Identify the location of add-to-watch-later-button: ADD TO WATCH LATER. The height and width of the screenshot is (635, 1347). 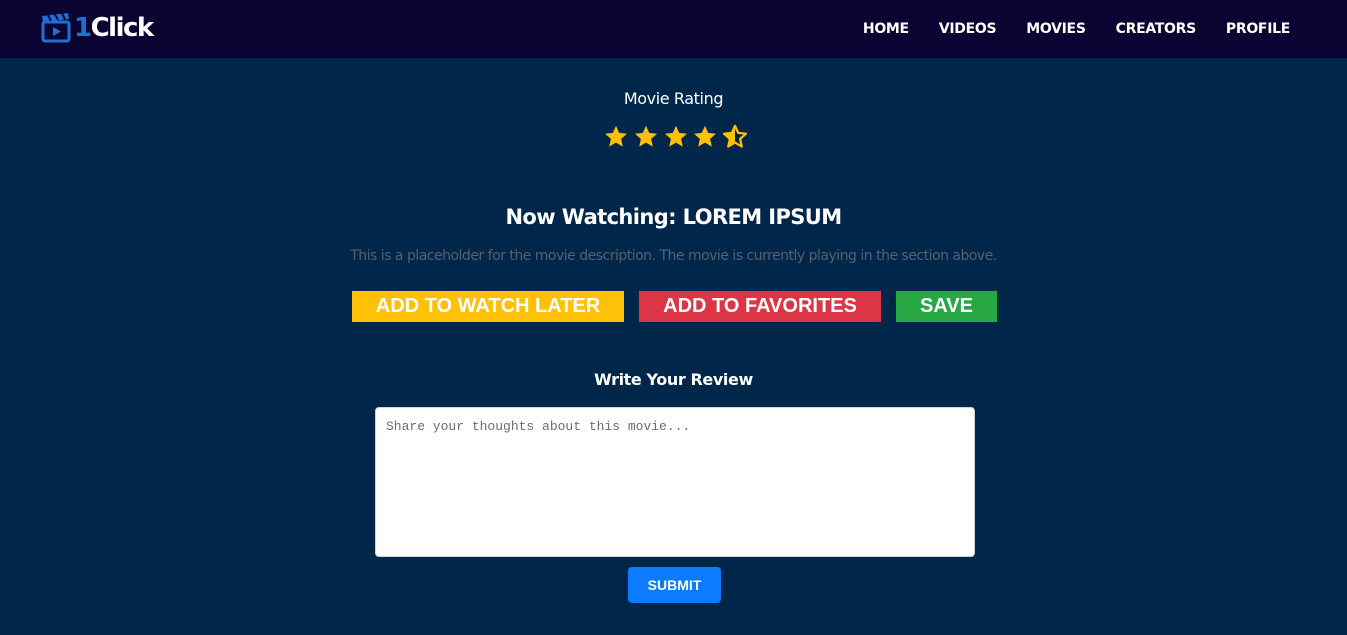
(488, 306).